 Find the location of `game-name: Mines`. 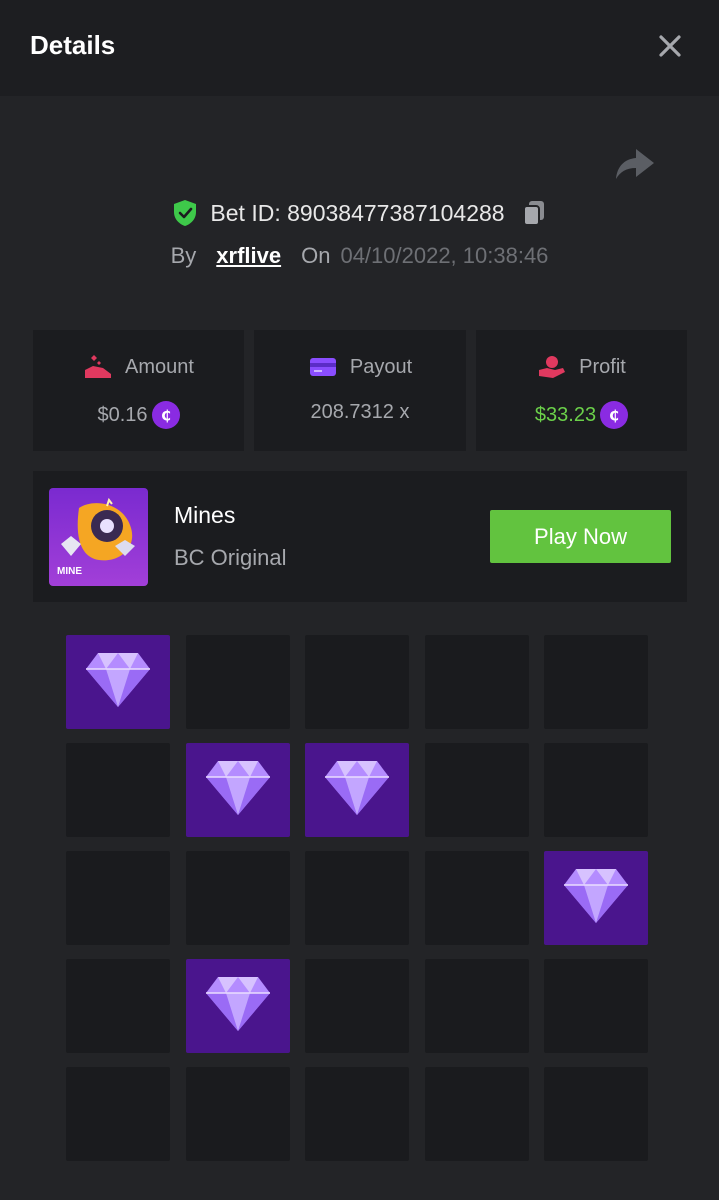

game-name: Mines is located at coordinates (204, 515).